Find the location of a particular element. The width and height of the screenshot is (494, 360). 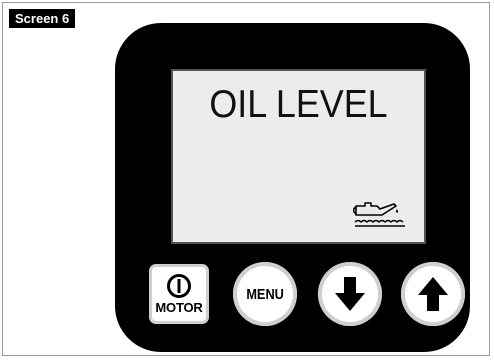

power-icon is located at coordinates (179, 286).